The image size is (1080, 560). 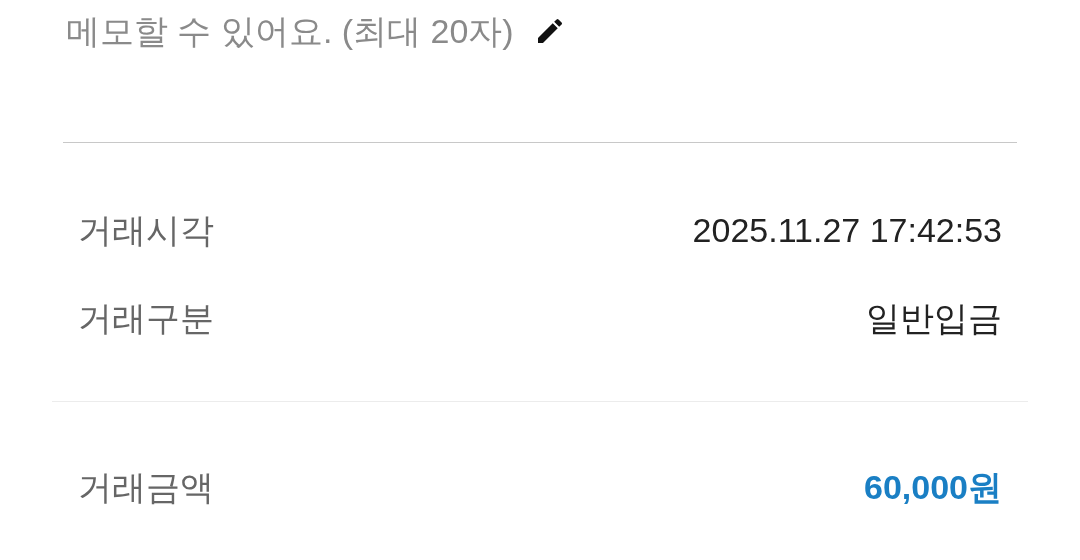 What do you see at coordinates (146, 230) in the screenshot?
I see `row-label: 거래시각` at bounding box center [146, 230].